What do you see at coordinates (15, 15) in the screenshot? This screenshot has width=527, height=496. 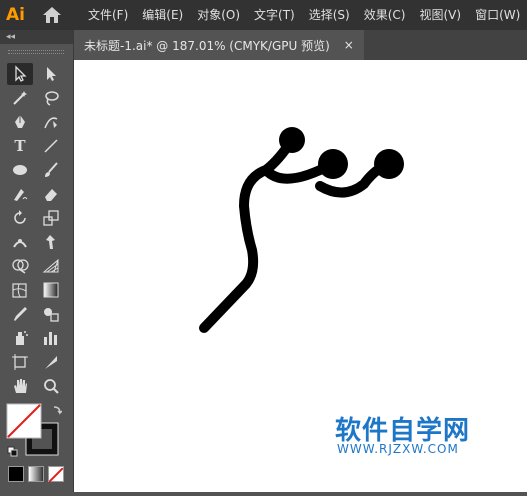 I see `app-logo: Ai` at bounding box center [15, 15].